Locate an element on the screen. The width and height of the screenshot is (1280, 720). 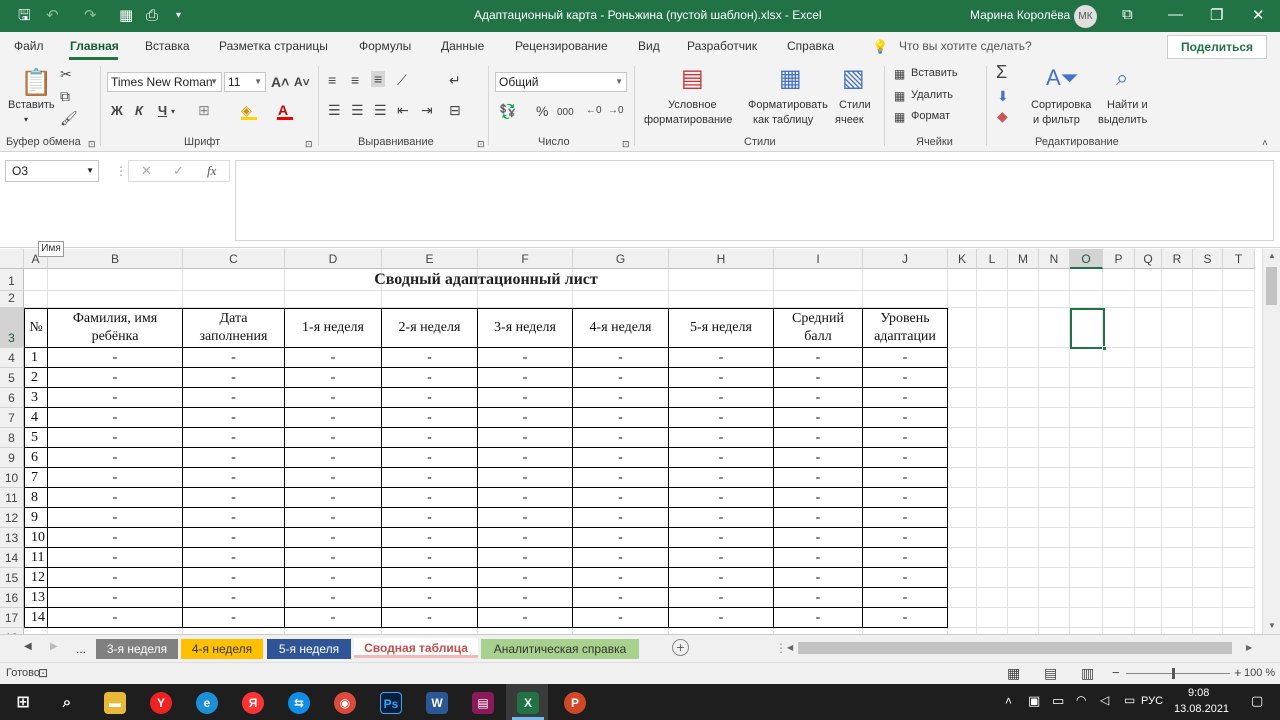
save-icon: 🖫 is located at coordinates (24, 16).